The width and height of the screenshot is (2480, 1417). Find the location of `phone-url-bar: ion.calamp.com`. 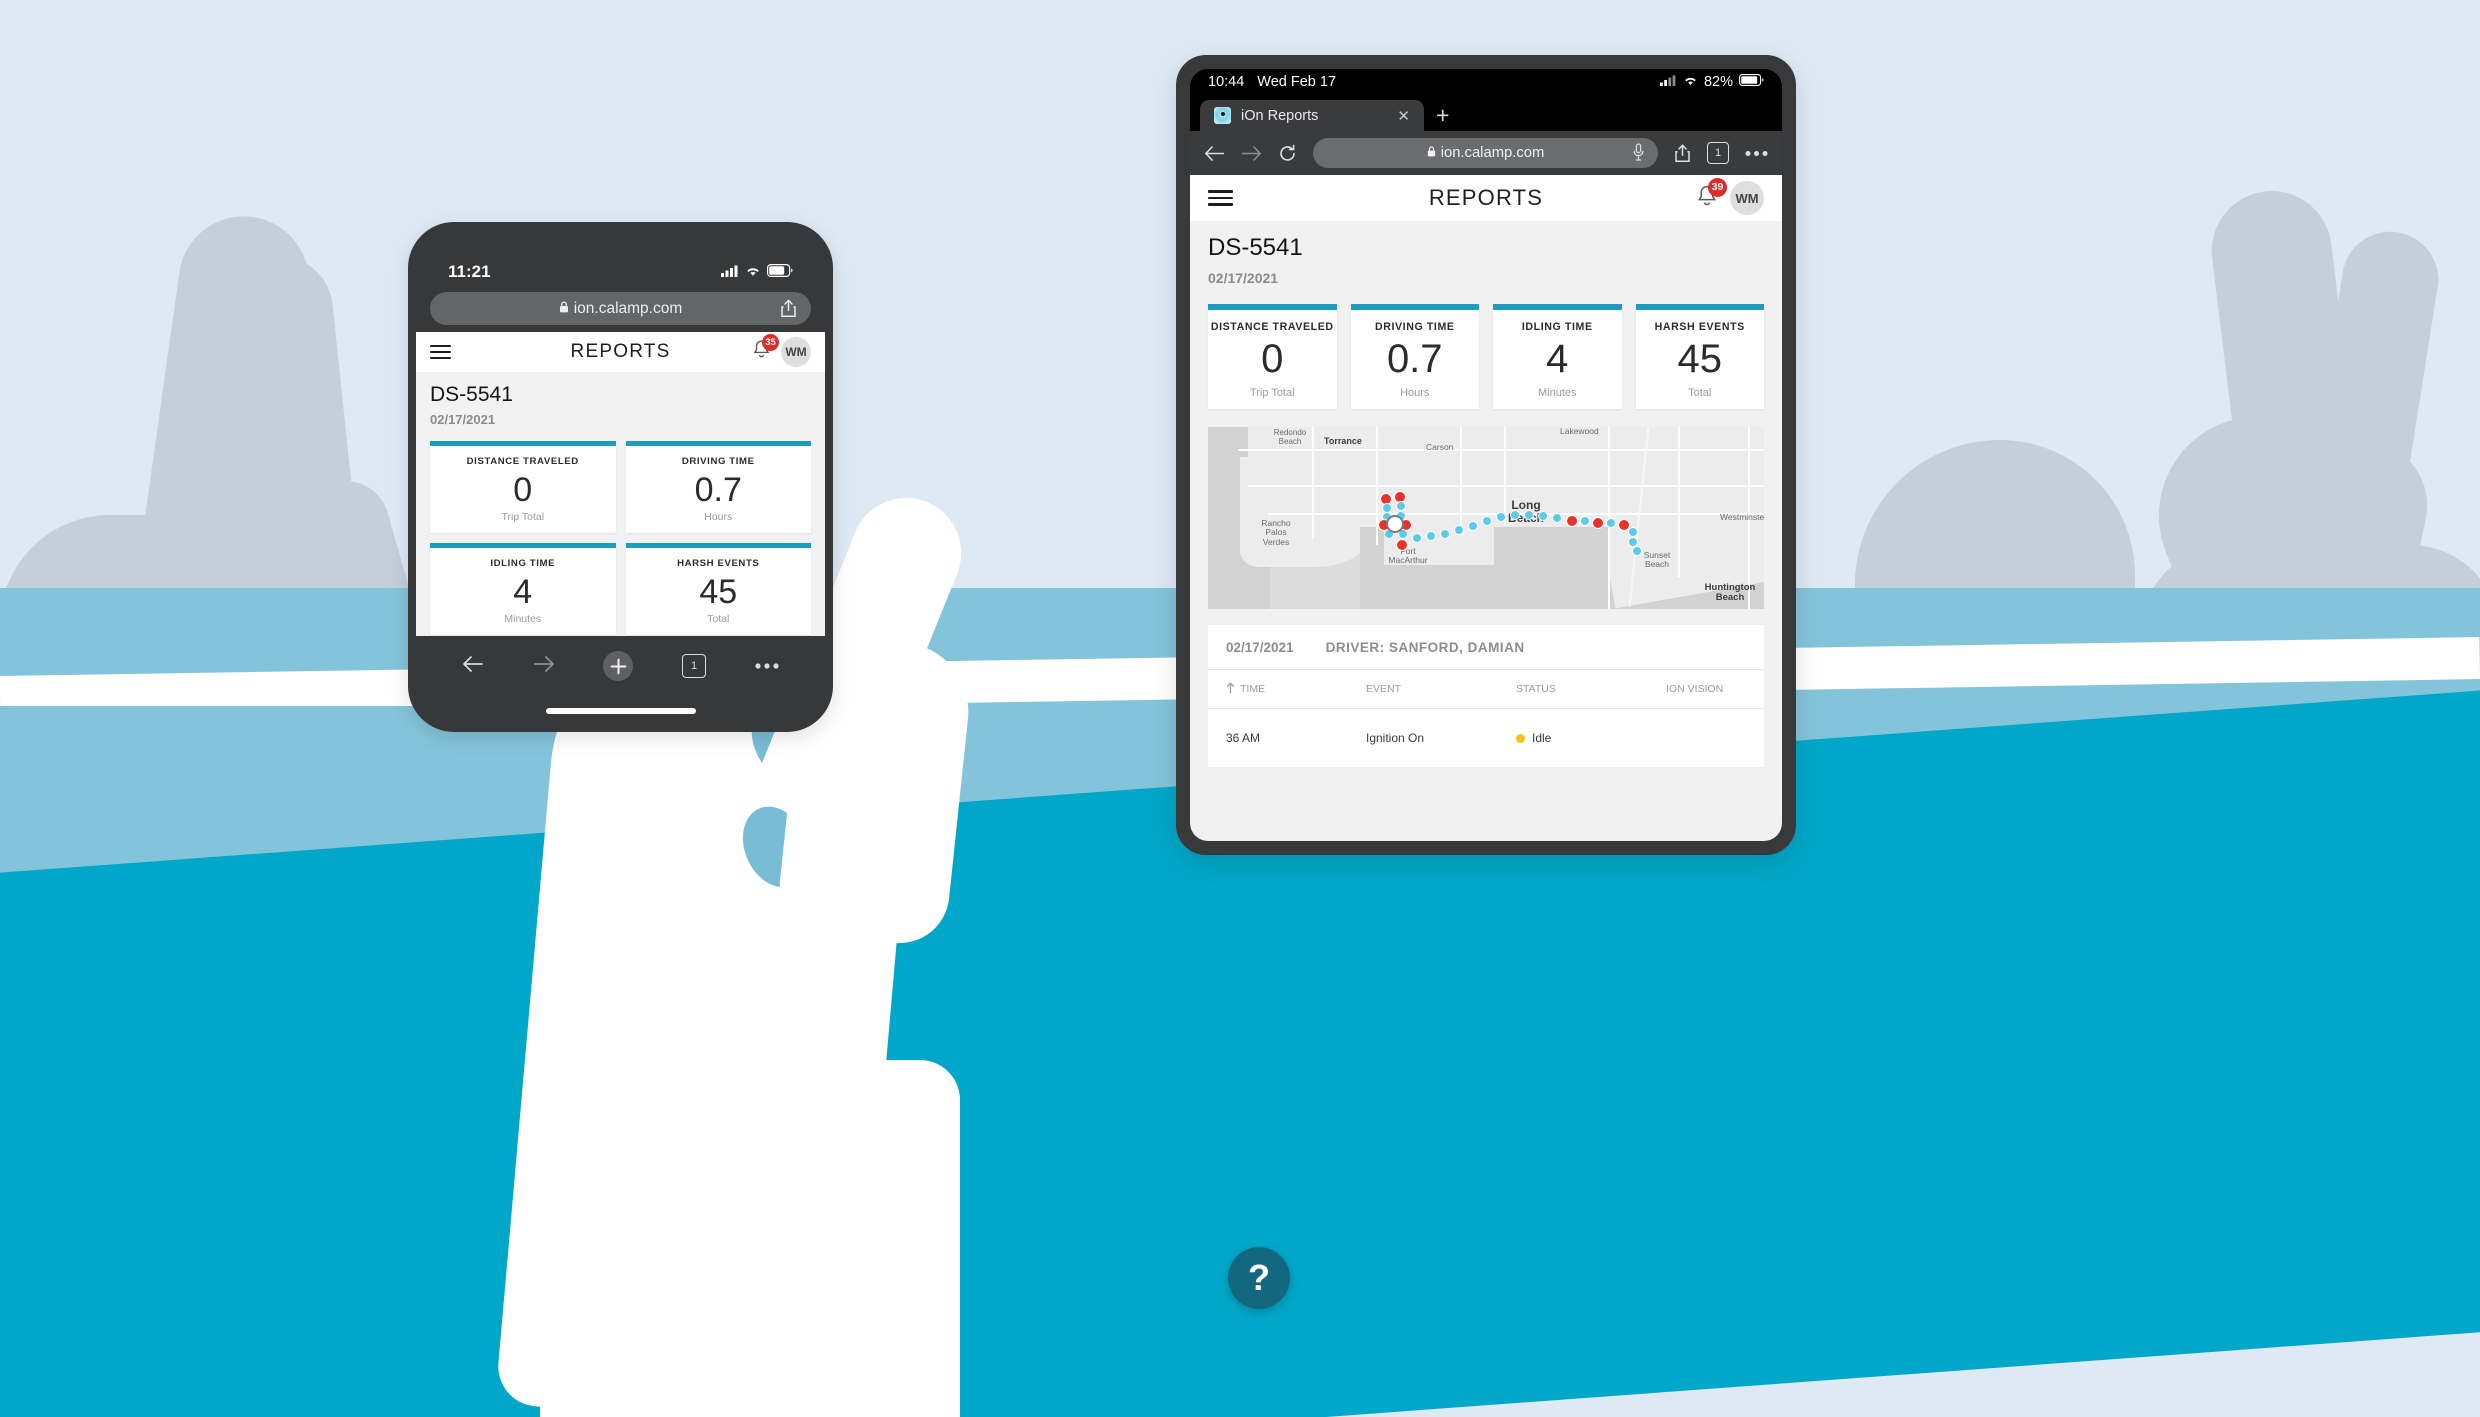

phone-url-bar: ion.calamp.com is located at coordinates (620, 308).